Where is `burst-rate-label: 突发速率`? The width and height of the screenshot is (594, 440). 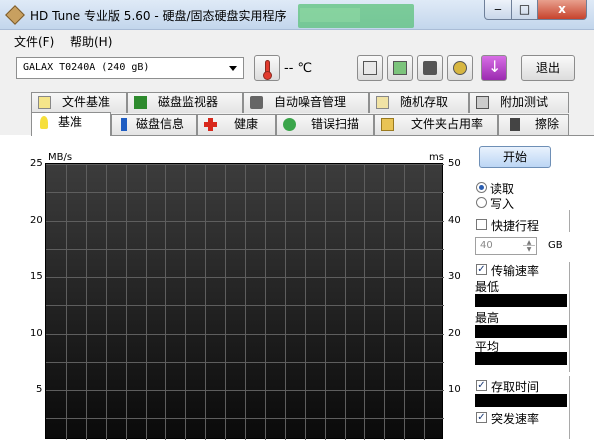 burst-rate-label: 突发速率 is located at coordinates (515, 419).